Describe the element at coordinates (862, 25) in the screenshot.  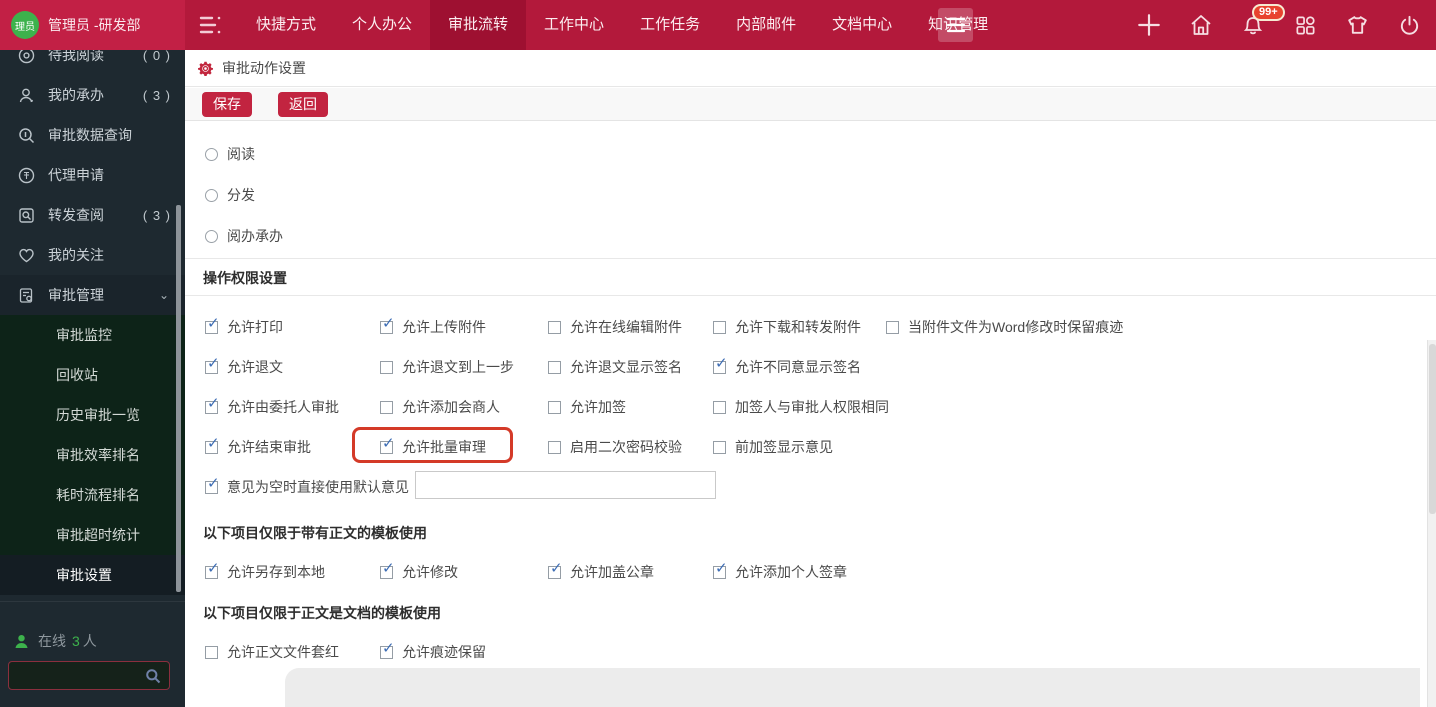
I see `nav-item-document-center: 文档中心` at that location.